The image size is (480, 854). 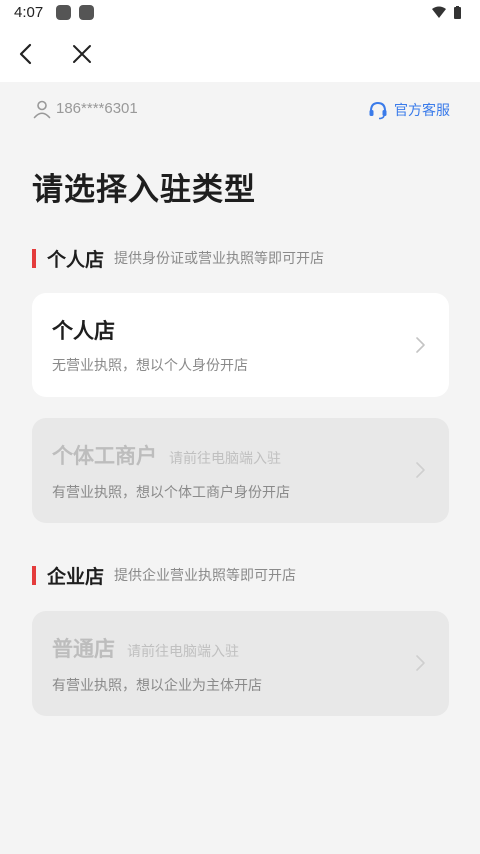 I want to click on status-time: 4:07, so click(x=29, y=12).